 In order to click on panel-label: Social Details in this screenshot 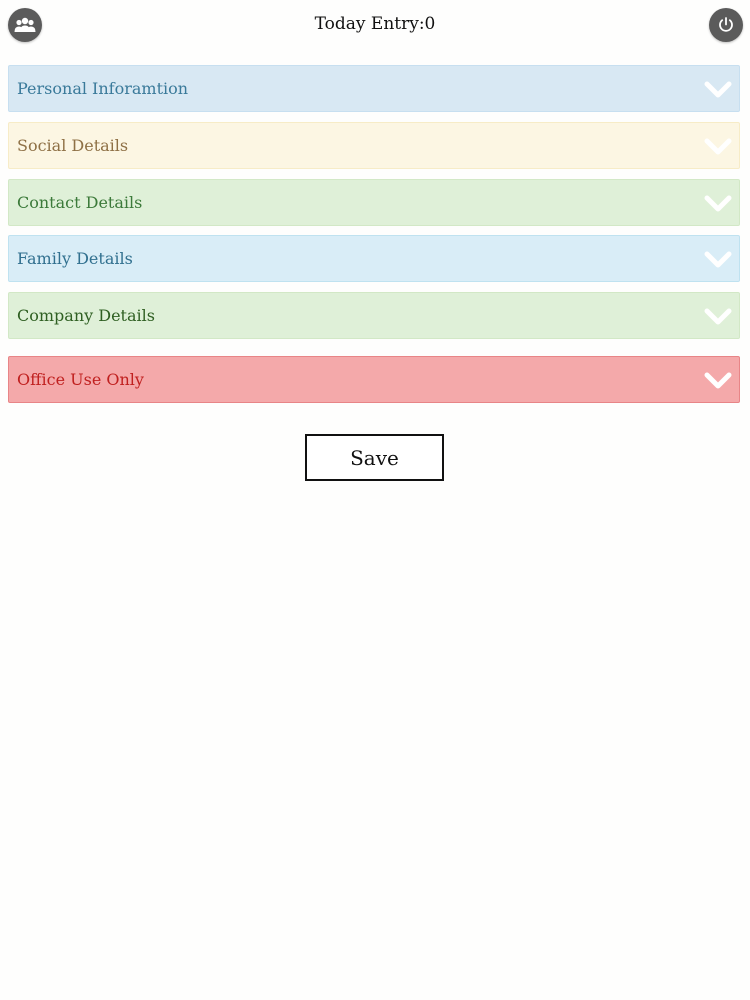, I will do `click(73, 145)`.